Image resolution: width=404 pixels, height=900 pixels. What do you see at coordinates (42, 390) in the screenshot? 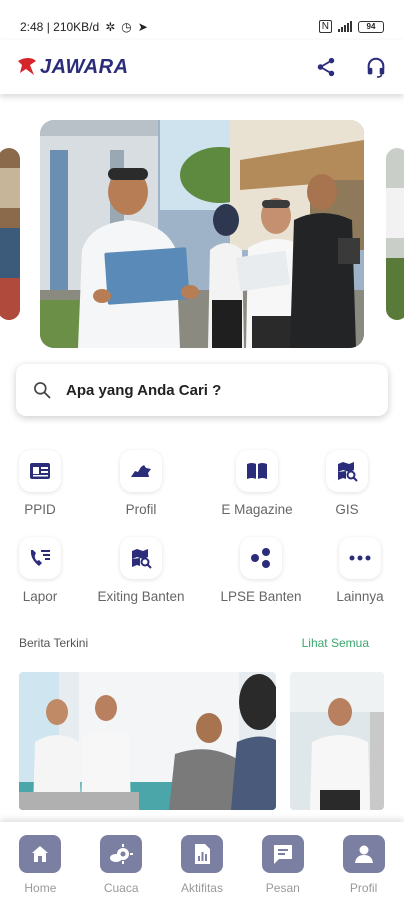
I see `search-icon` at bounding box center [42, 390].